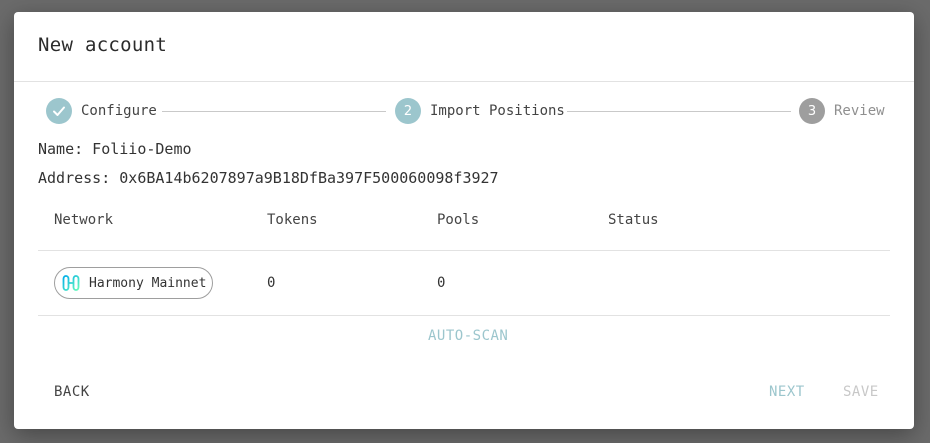  I want to click on step-label: Configure, so click(119, 111).